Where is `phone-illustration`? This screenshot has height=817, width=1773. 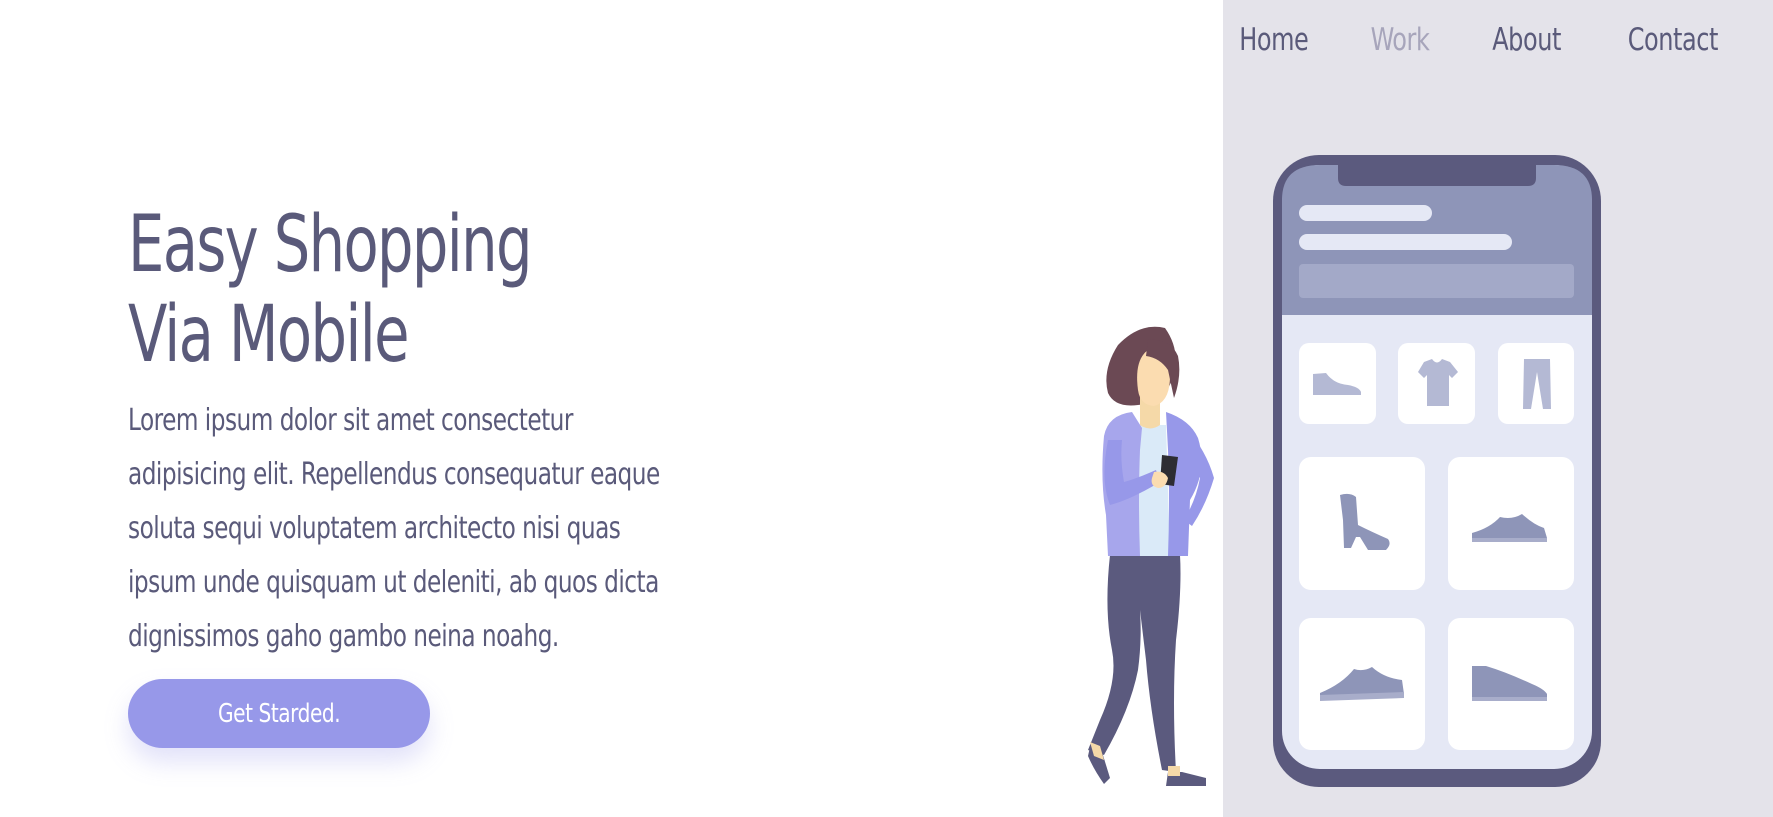
phone-illustration is located at coordinates (1437, 471).